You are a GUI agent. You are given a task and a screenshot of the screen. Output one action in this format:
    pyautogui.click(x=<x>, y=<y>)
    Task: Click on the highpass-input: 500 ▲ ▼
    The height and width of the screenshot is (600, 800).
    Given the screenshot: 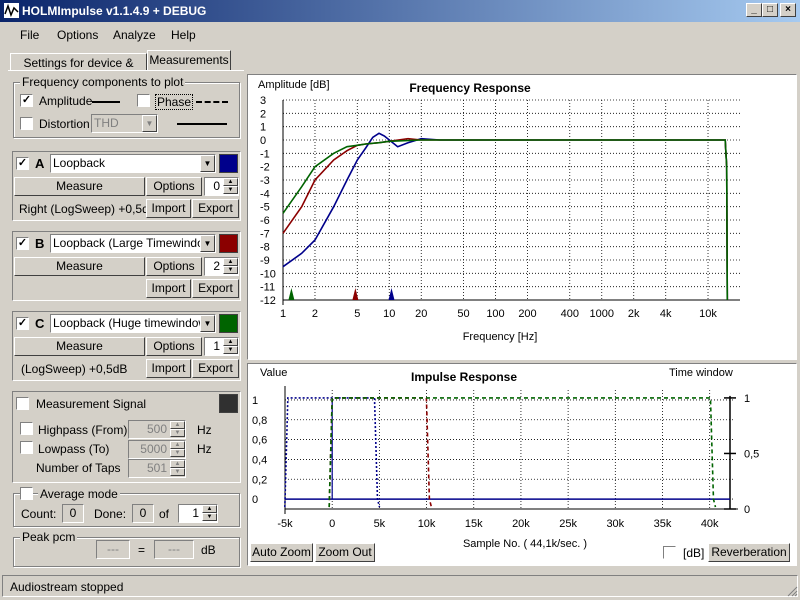 What is the action you would take?
    pyautogui.click(x=157, y=429)
    